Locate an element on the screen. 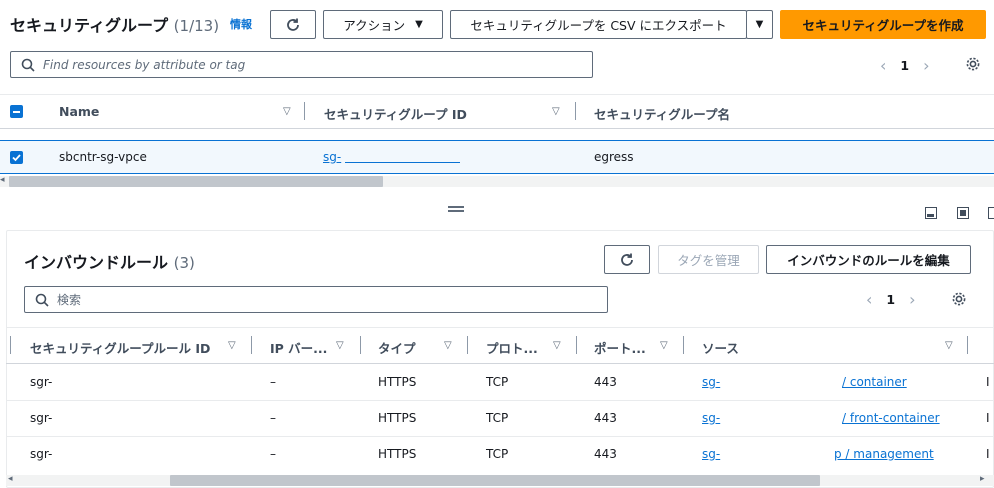 This screenshot has height=488, width=994. refresh-button is located at coordinates (293, 24).